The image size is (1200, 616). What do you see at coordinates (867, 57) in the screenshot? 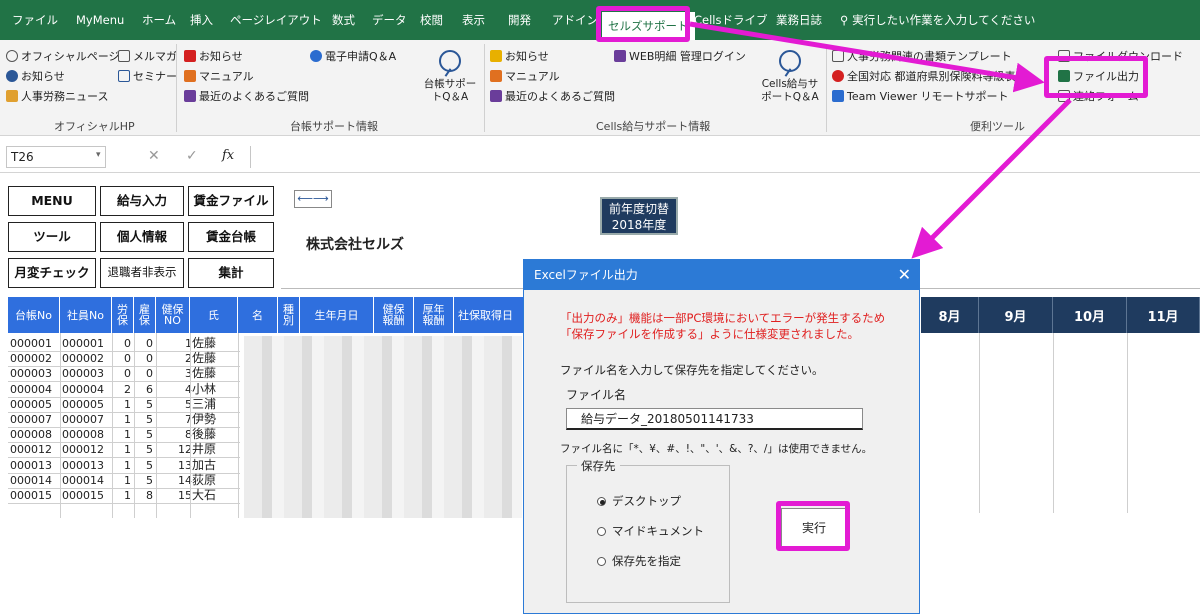
I see `arrow-to-file-output` at bounding box center [867, 57].